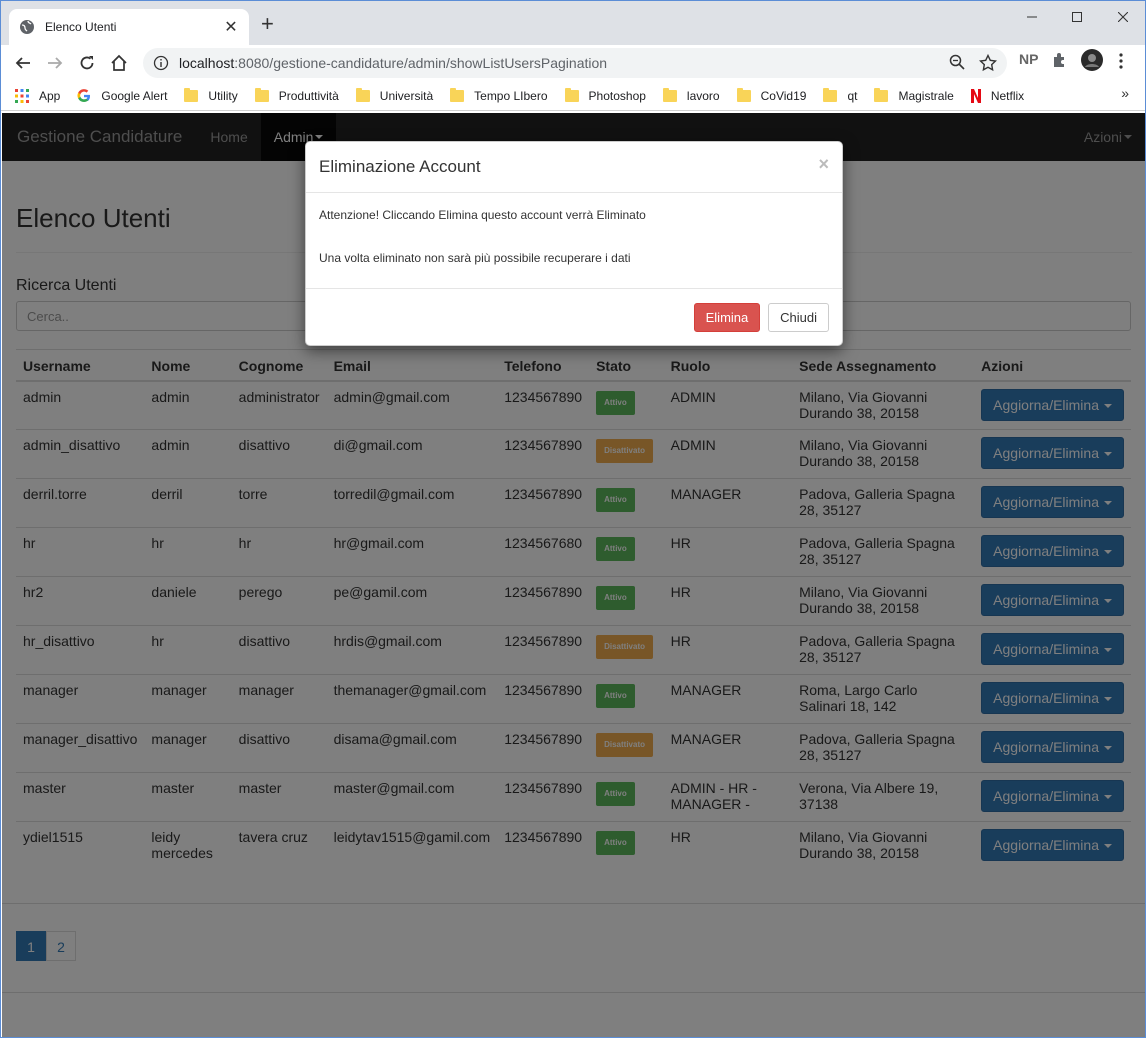 This screenshot has width=1146, height=1038. I want to click on extensions-puzzle-icon, so click(1060, 61).